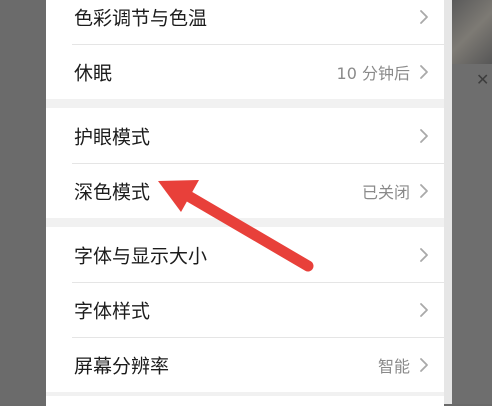  Describe the element at coordinates (112, 311) in the screenshot. I see `setting-label: 字体样式` at that location.